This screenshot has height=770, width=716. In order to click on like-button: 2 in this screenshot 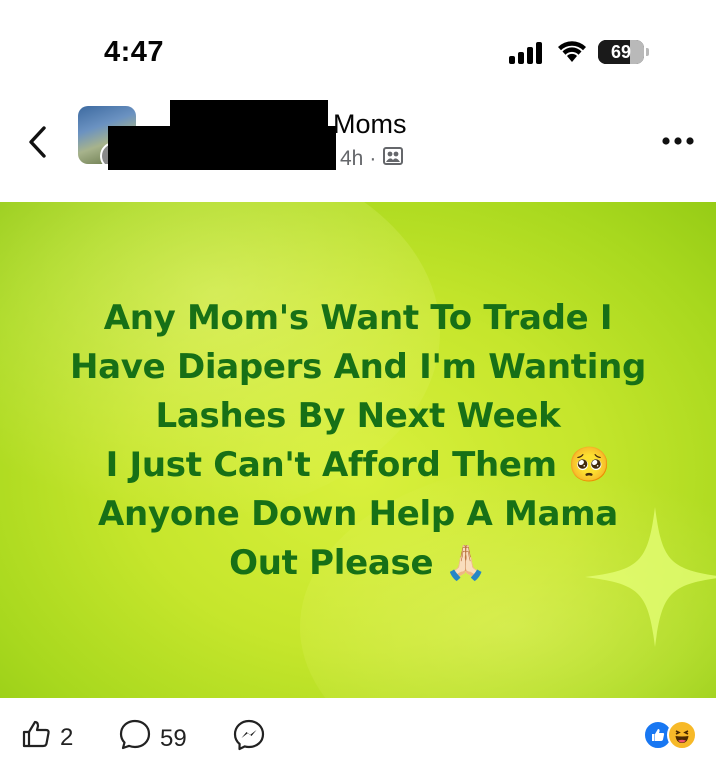, I will do `click(46, 737)`.